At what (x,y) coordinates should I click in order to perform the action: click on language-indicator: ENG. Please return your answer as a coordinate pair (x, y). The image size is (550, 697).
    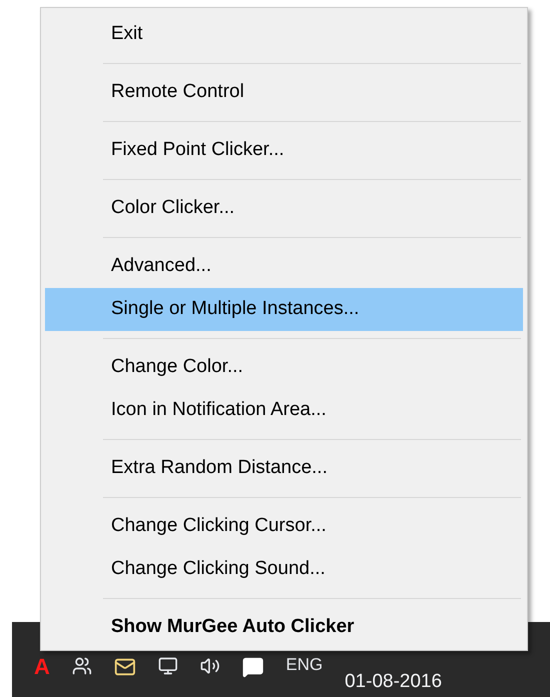
    Looking at the image, I should click on (304, 664).